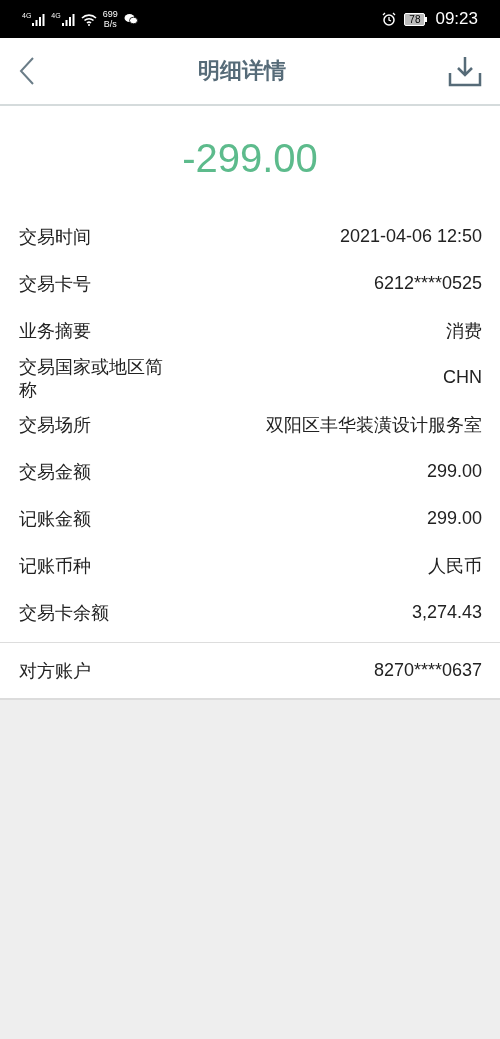 This screenshot has height=1039, width=500. I want to click on field-value: 2021-04-06 12:50, so click(410, 236).